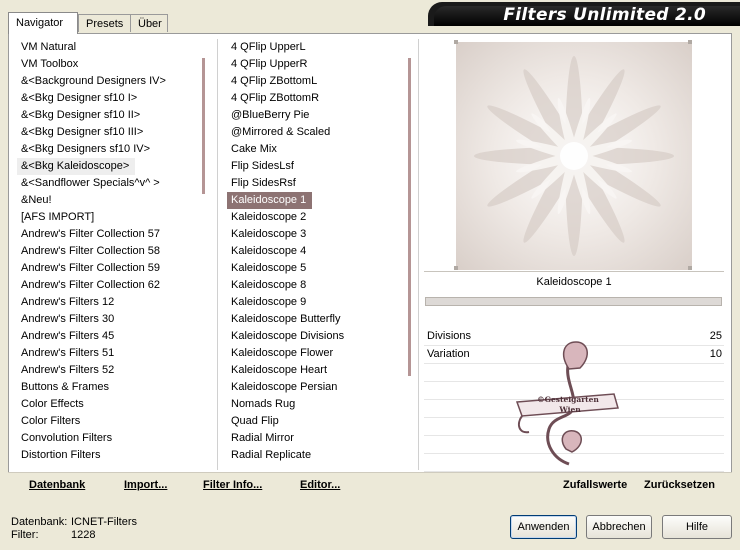 The image size is (740, 550). I want to click on watermark-line1: ©Gesteigarten, so click(568, 399).